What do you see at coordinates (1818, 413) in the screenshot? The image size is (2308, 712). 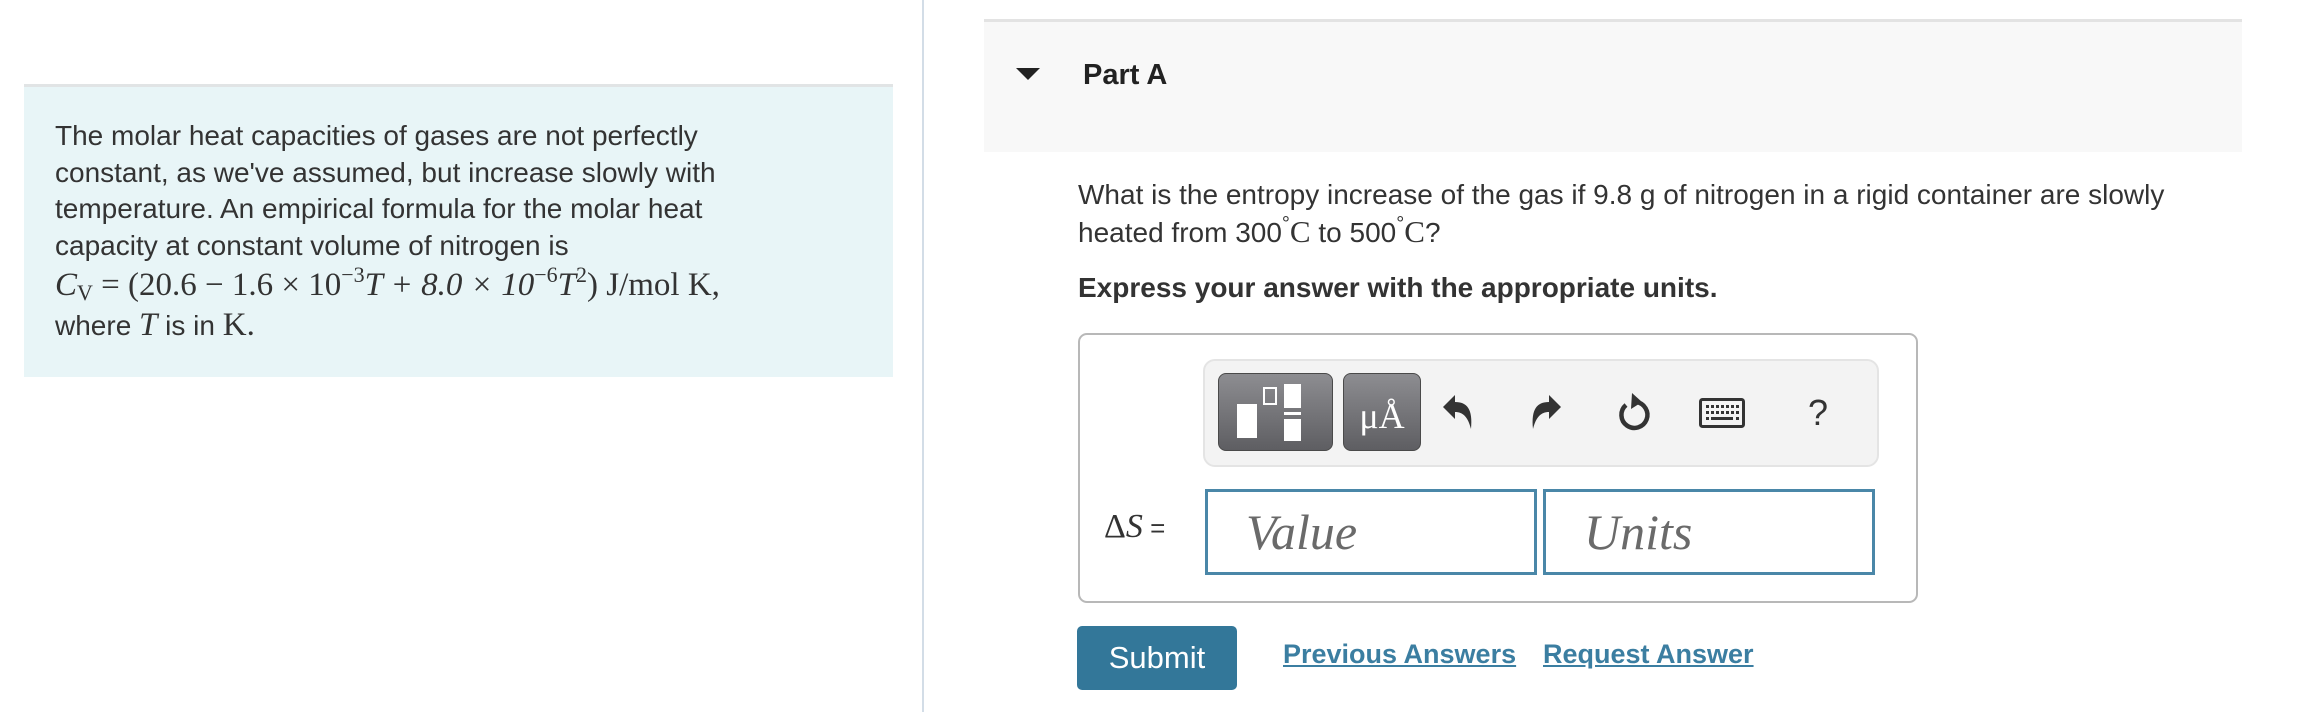 I see `help-button: ?` at bounding box center [1818, 413].